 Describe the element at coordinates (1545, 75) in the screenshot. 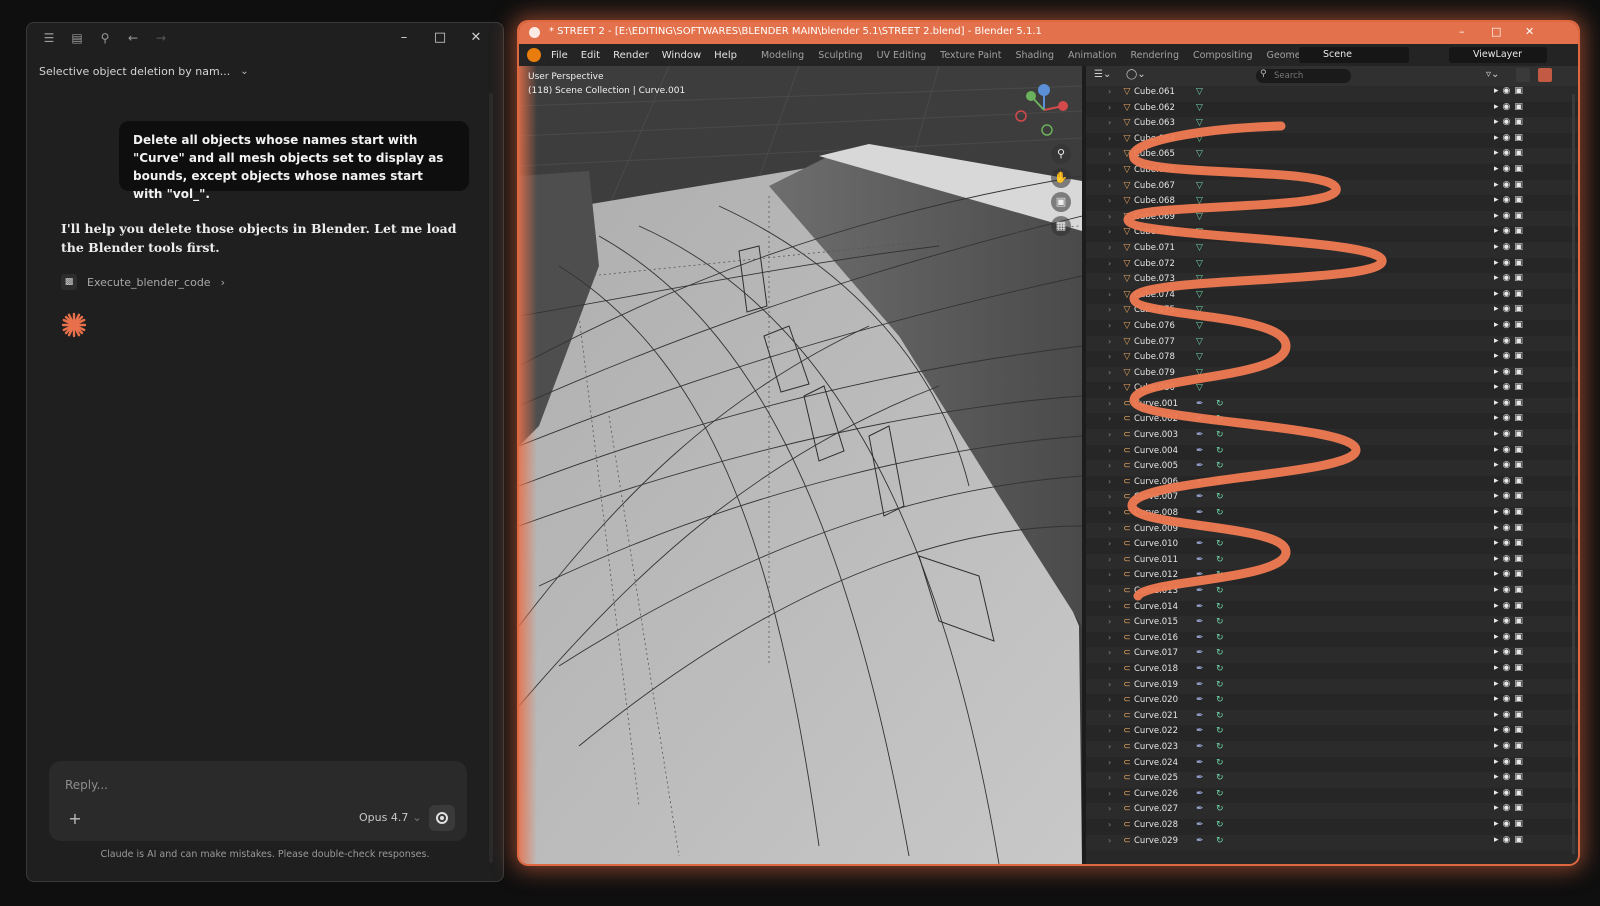

I see `outliner-close-icon` at that location.